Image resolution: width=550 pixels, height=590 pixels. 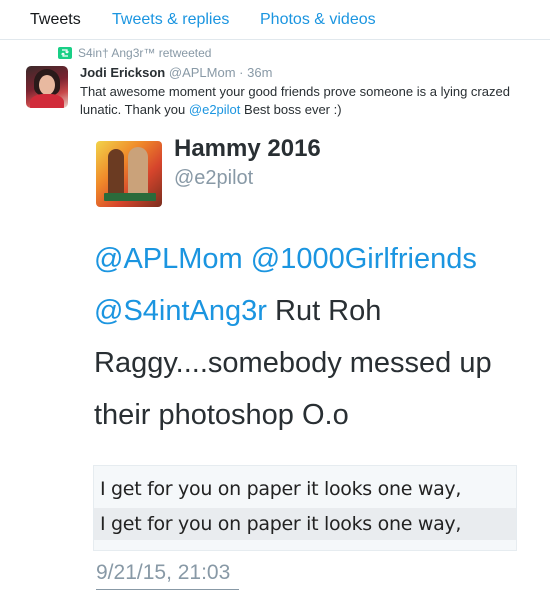 I want to click on avatar, so click(x=47, y=87).